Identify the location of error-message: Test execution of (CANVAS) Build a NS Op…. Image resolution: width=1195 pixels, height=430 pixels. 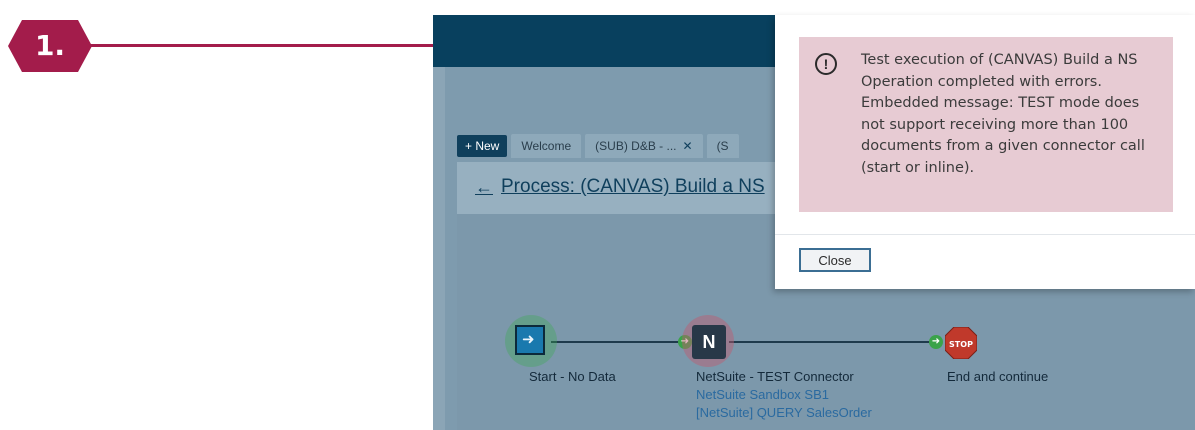
(1003, 114).